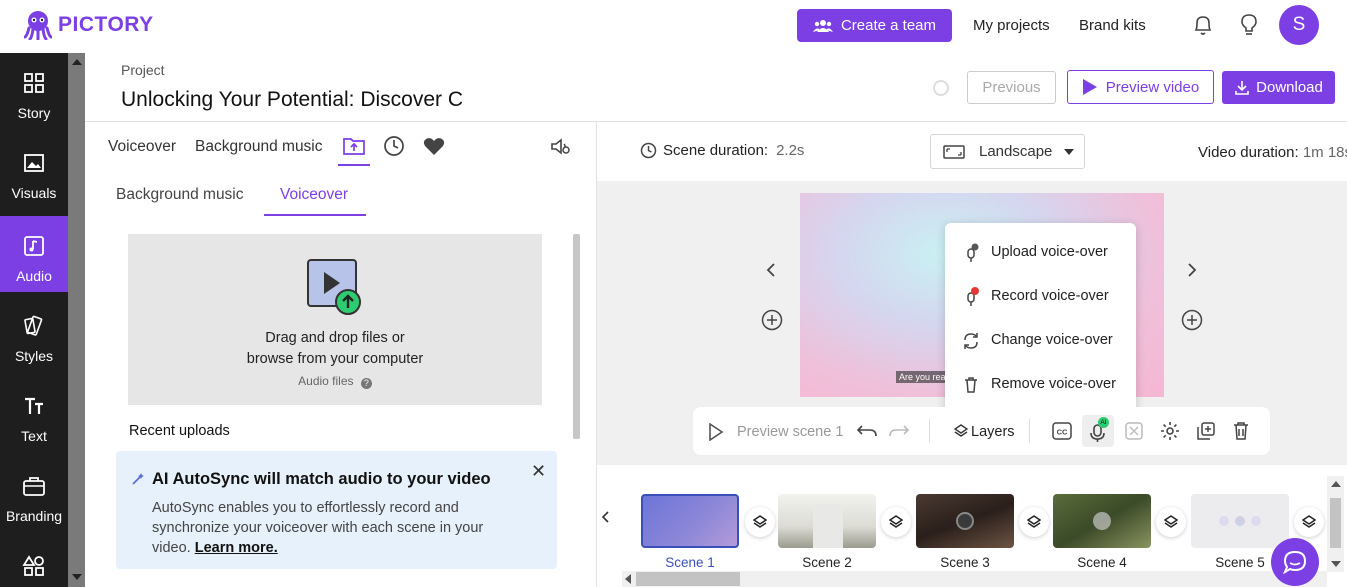 This screenshot has width=1347, height=587. What do you see at coordinates (760, 522) in the screenshot?
I see `scene-1-layers-button` at bounding box center [760, 522].